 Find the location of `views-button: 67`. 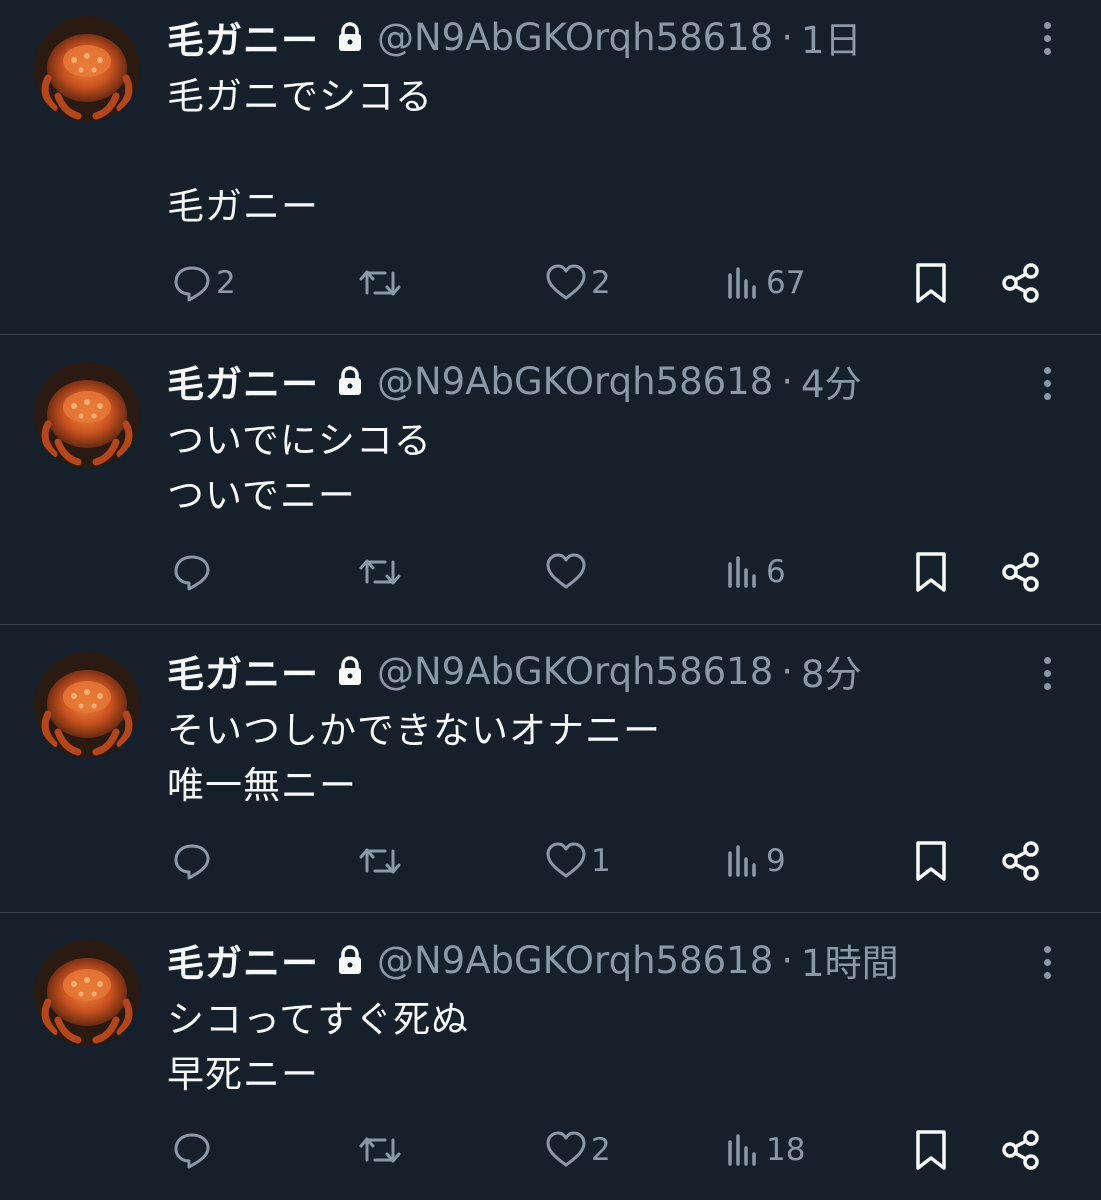

views-button: 67 is located at coordinates (765, 283).